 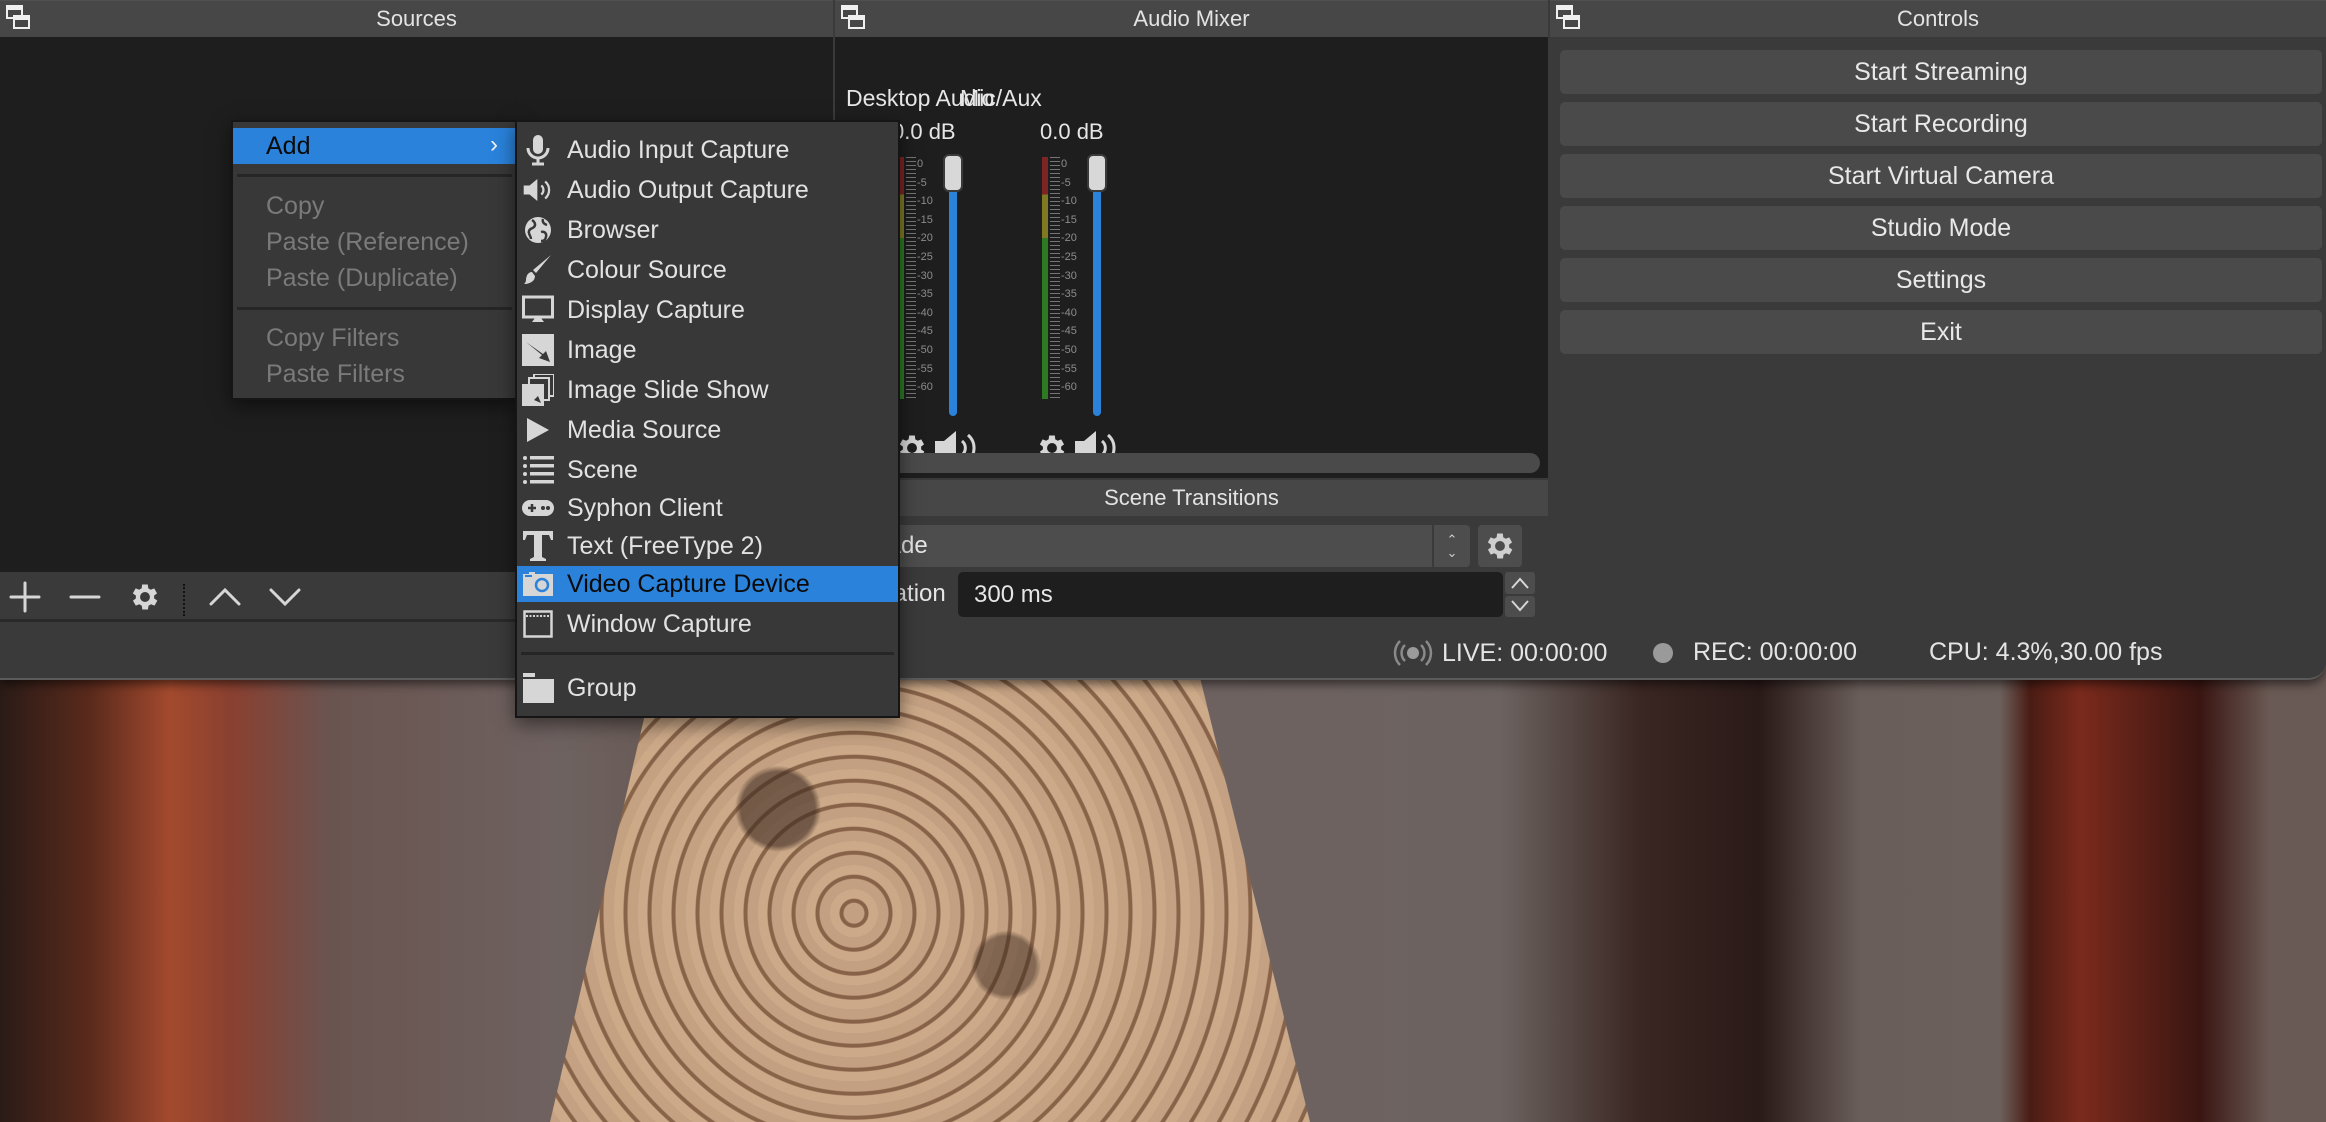 I want to click on move-source-up-button, so click(x=225, y=597).